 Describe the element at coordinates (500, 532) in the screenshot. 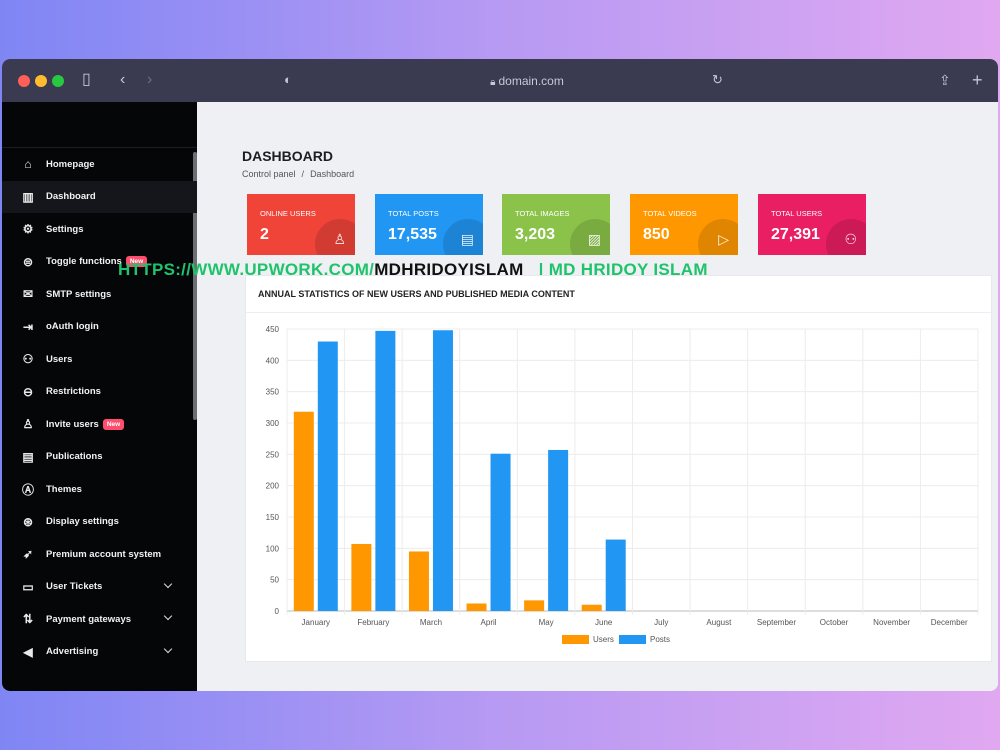

I see `bar-posts-april` at that location.